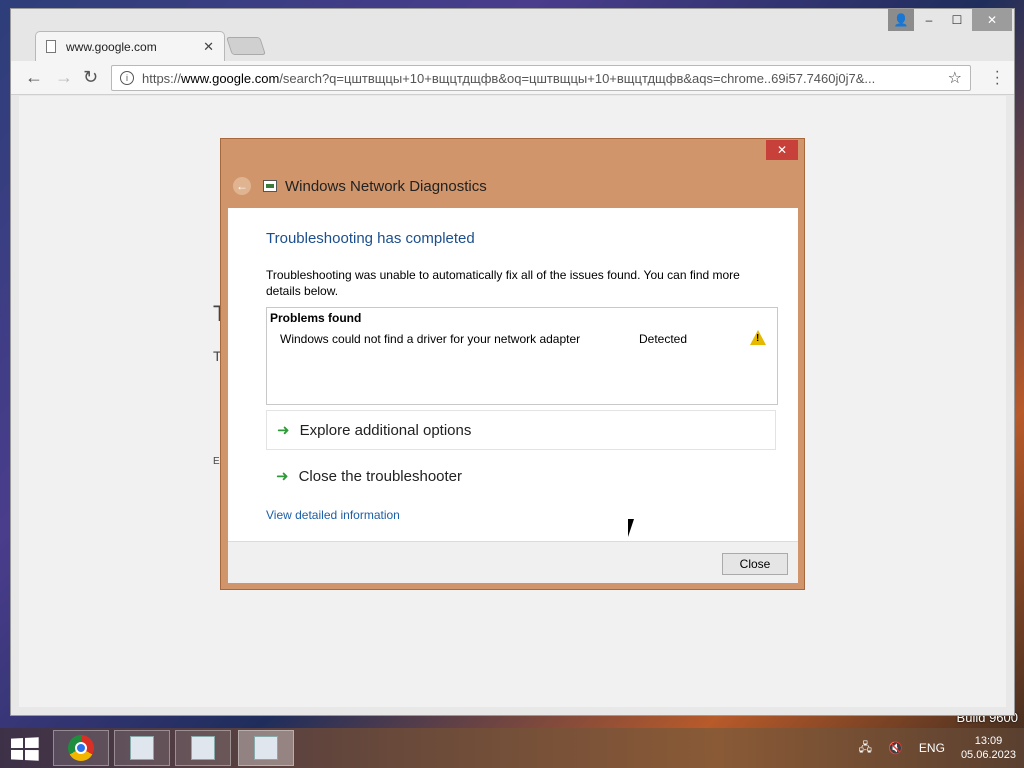 The height and width of the screenshot is (768, 1024). Describe the element at coordinates (270, 186) in the screenshot. I see `network-diagnostics-icon` at that location.